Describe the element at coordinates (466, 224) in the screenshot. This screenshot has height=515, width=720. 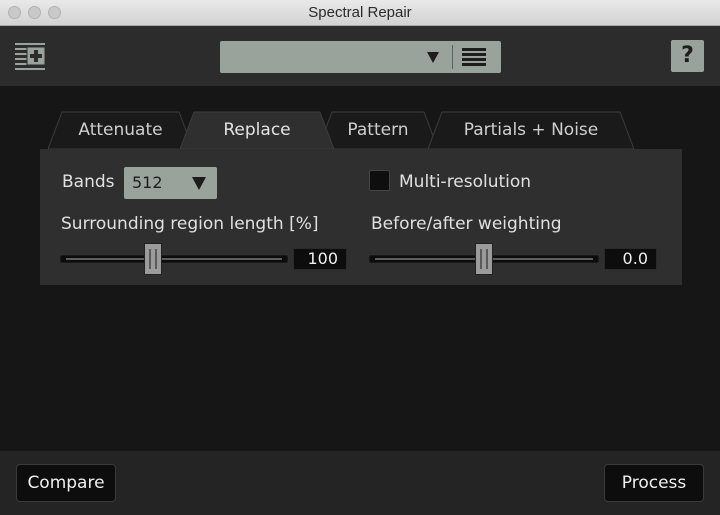
I see `before-after-weighting-label: Before/after weighting` at that location.